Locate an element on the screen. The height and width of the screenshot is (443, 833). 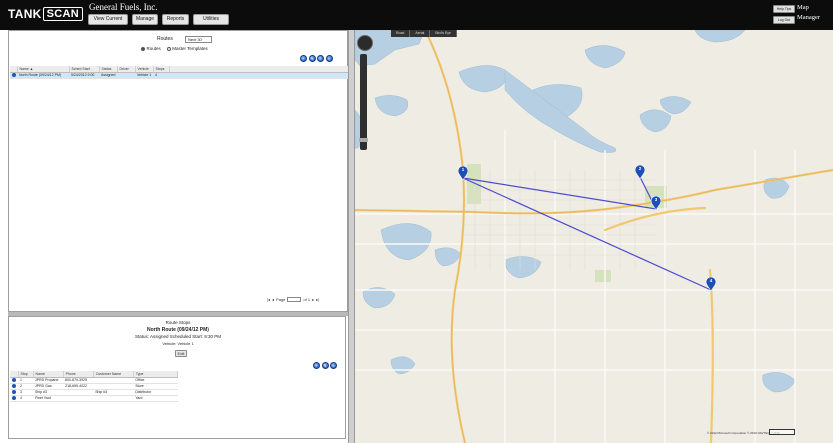
map-tab-road: Road is located at coordinates (401, 33).